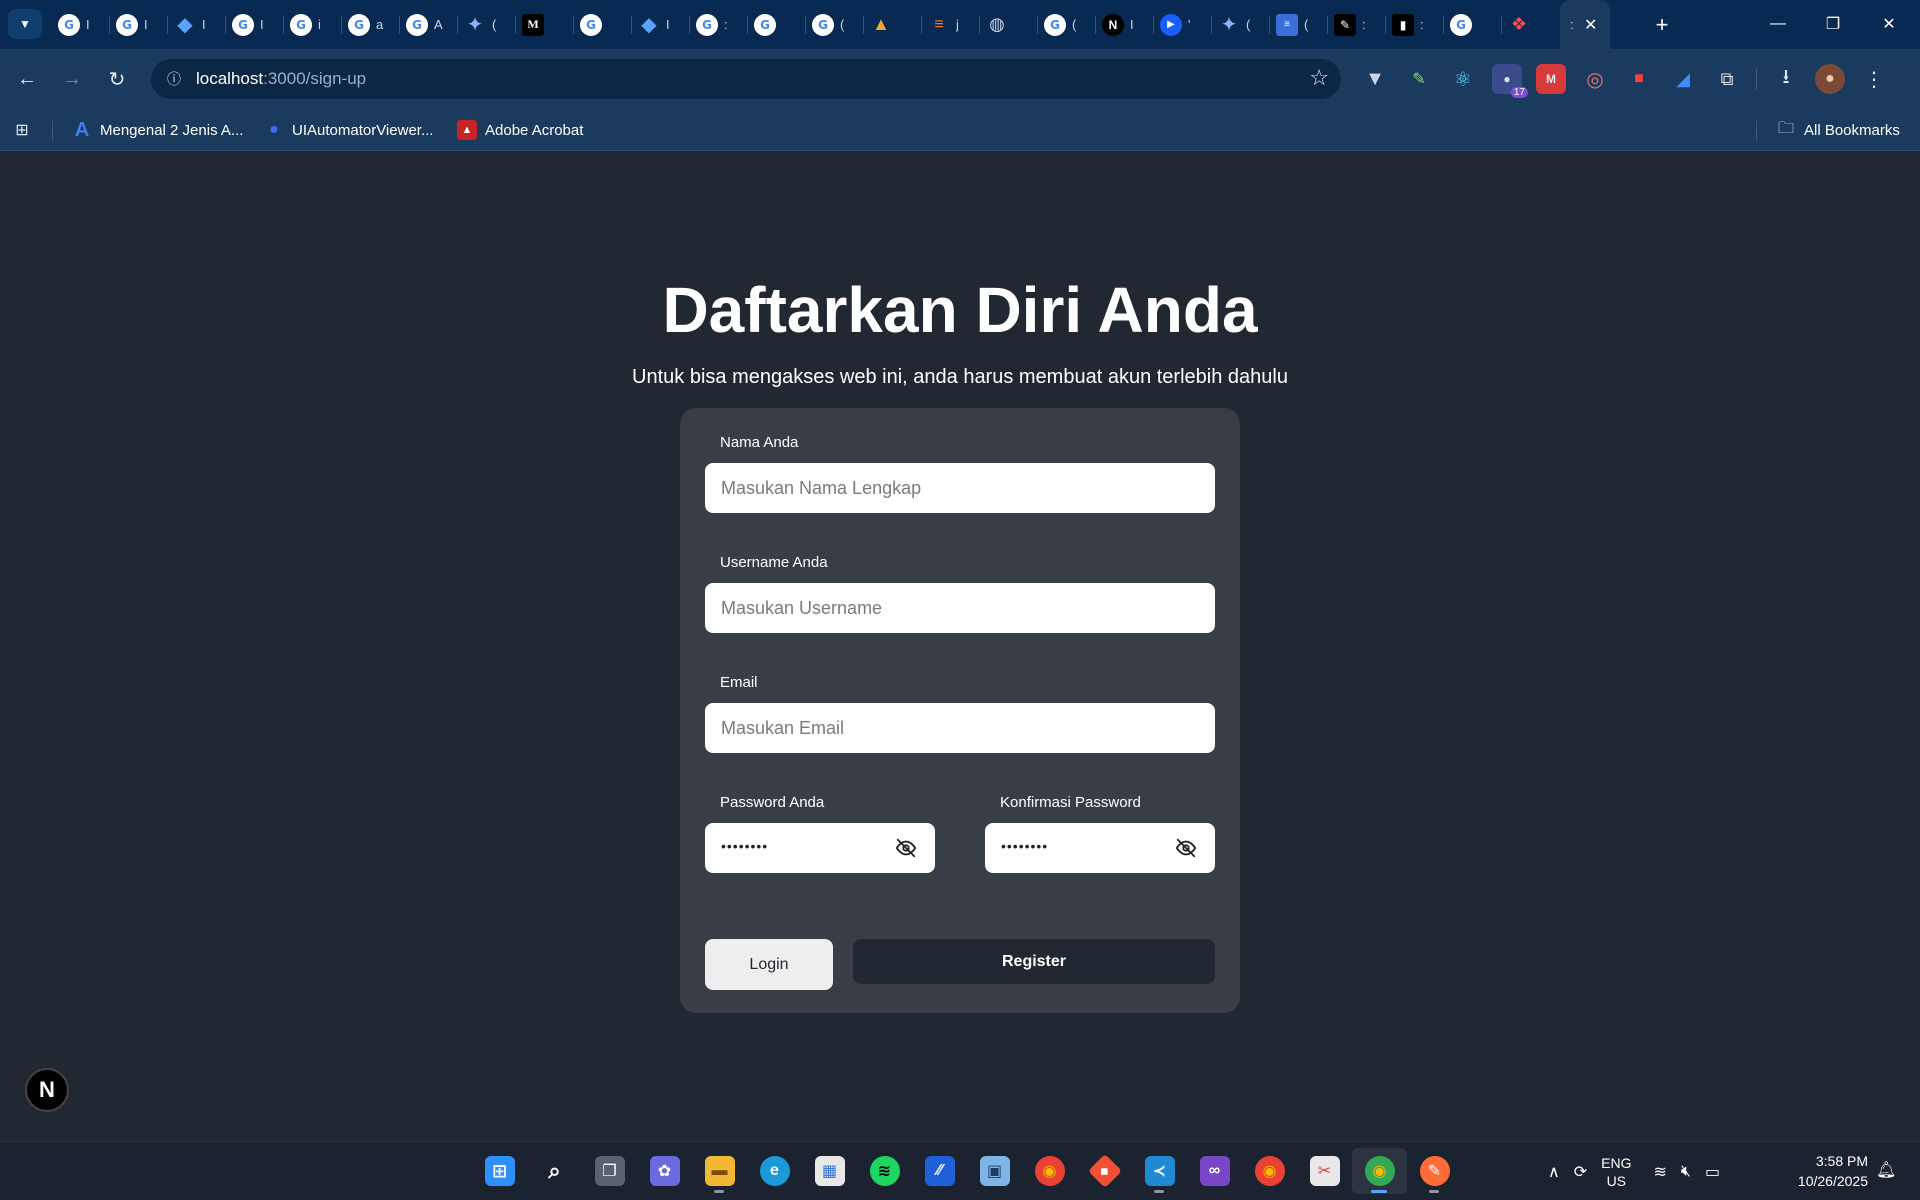 The height and width of the screenshot is (1200, 1920). I want to click on m-extension-icon: M, so click(1551, 79).